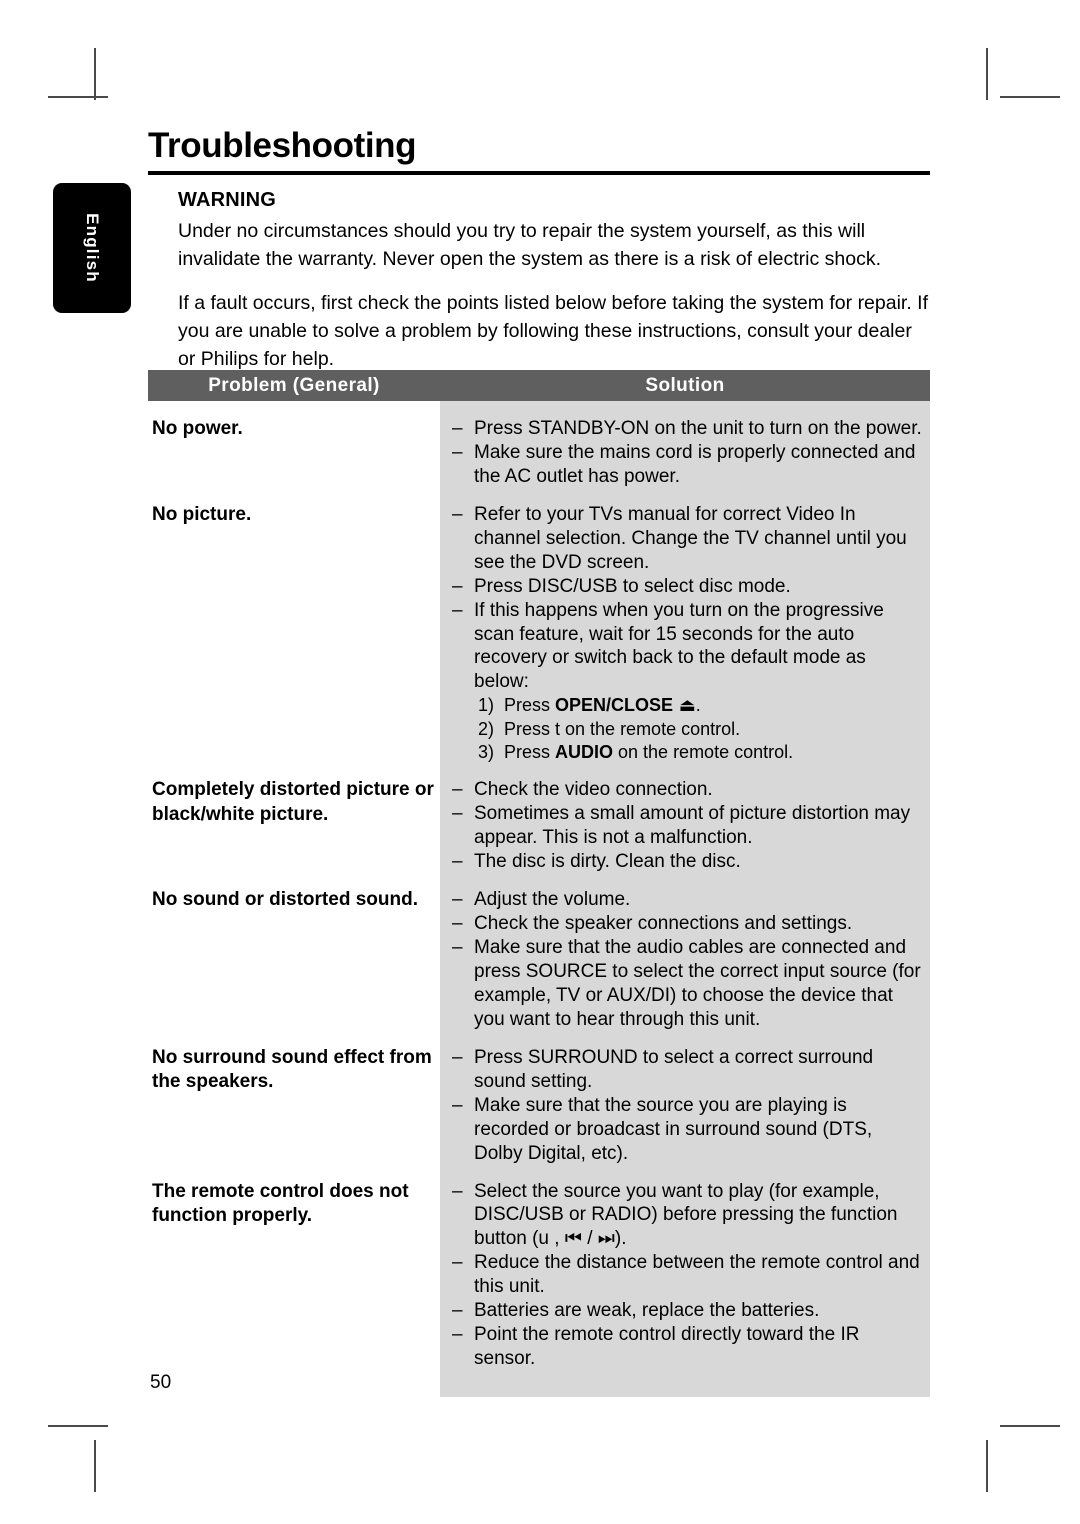 The image size is (1080, 1524). I want to click on solution-bullet: – Check the video connection., so click(687, 790).